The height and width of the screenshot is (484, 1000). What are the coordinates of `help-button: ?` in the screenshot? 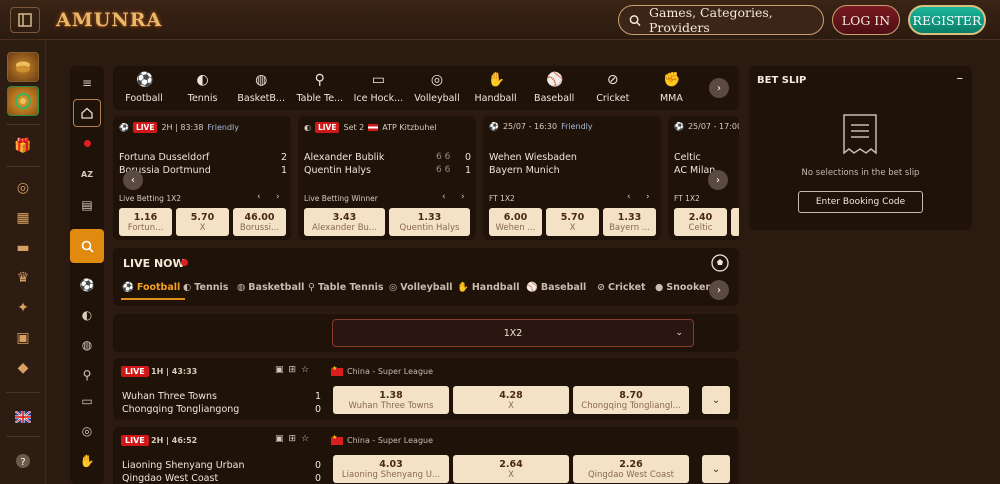 It's located at (23, 461).